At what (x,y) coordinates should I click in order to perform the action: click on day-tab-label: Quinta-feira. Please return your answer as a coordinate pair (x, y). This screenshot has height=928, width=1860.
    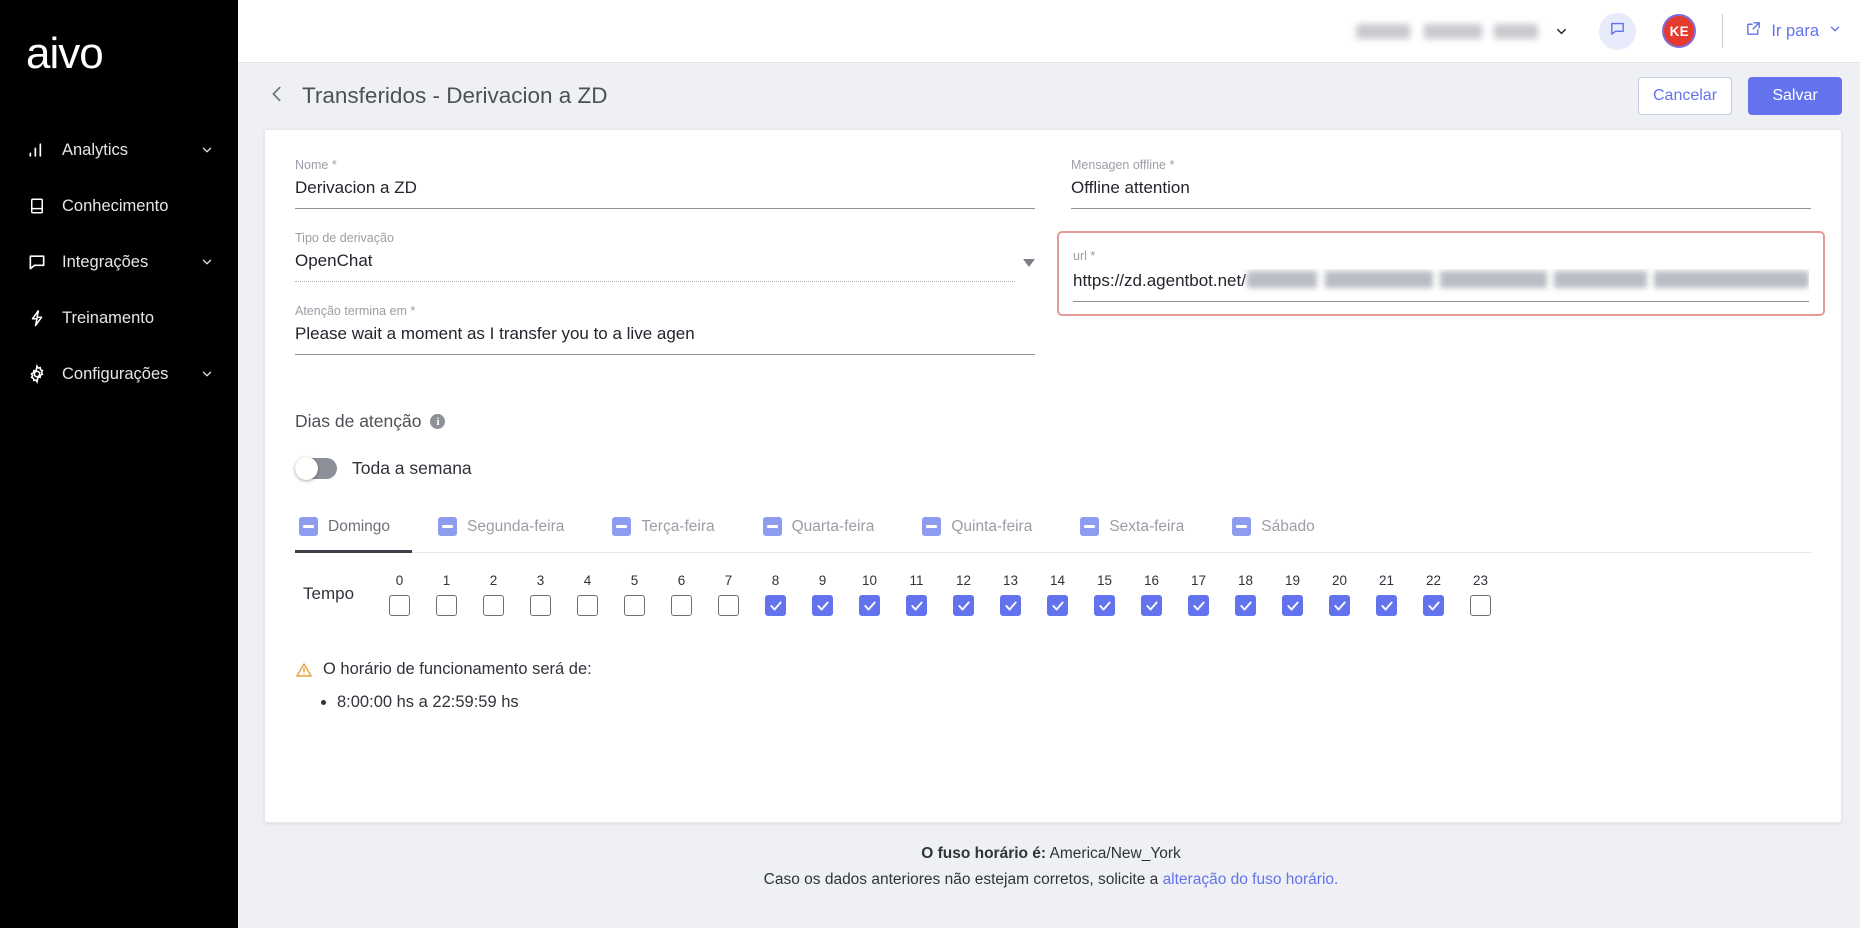
    Looking at the image, I should click on (992, 526).